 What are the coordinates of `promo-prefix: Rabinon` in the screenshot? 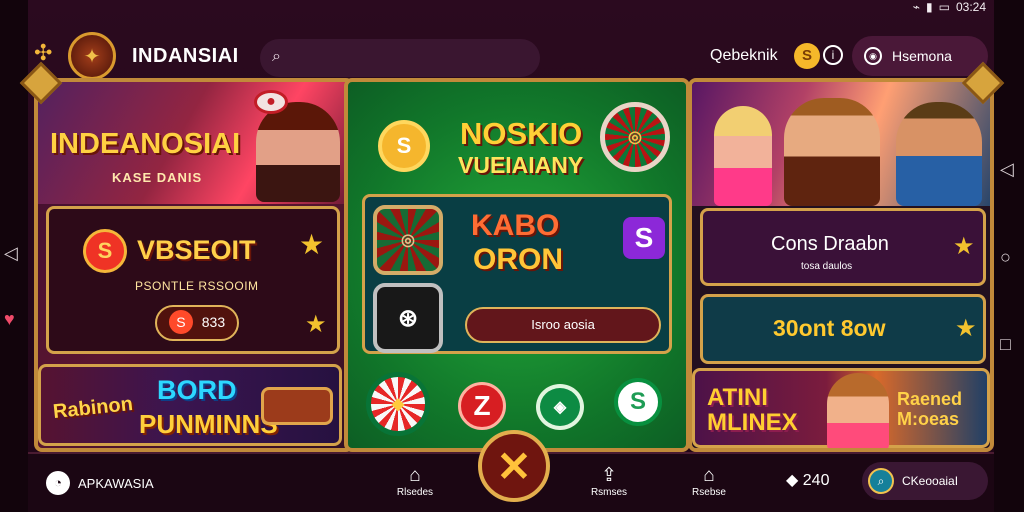 It's located at (93, 408).